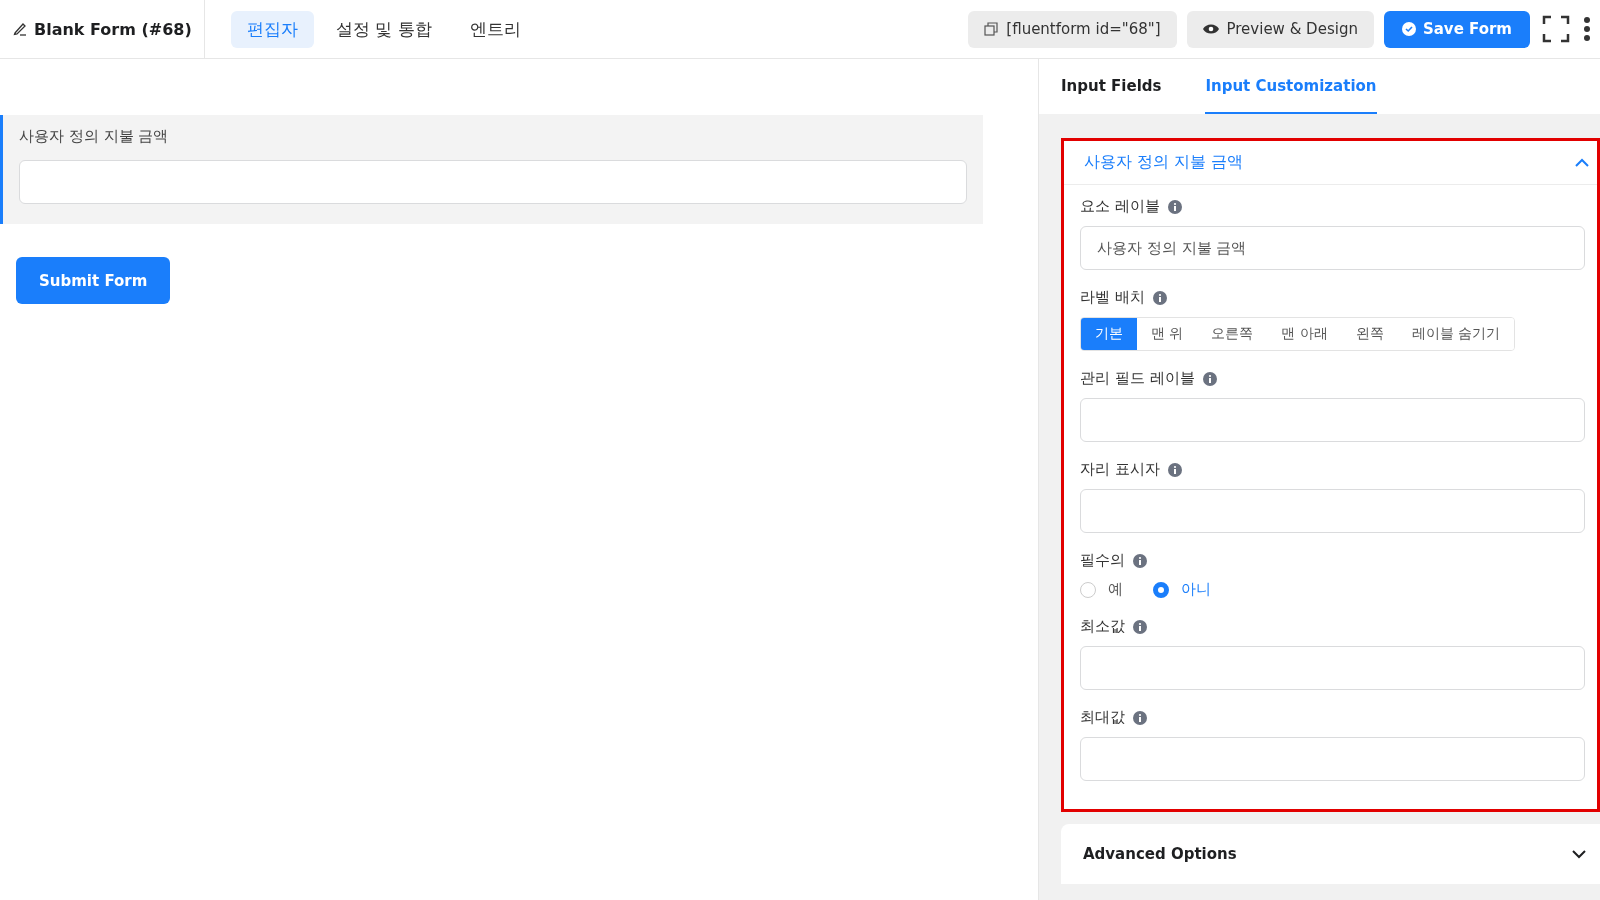  I want to click on advanced-options-header: Advanced Options, so click(1330, 854).